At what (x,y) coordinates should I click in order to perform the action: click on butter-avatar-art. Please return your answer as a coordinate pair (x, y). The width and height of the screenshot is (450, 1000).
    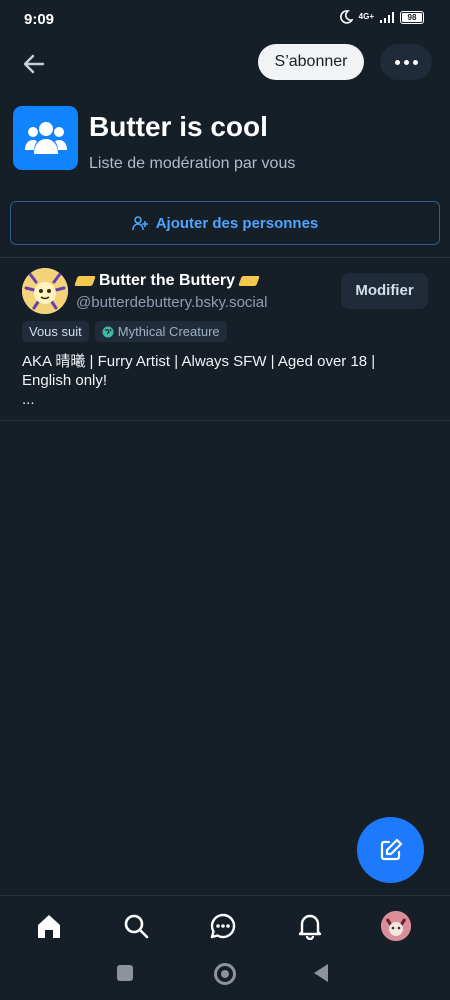
    Looking at the image, I should click on (45, 291).